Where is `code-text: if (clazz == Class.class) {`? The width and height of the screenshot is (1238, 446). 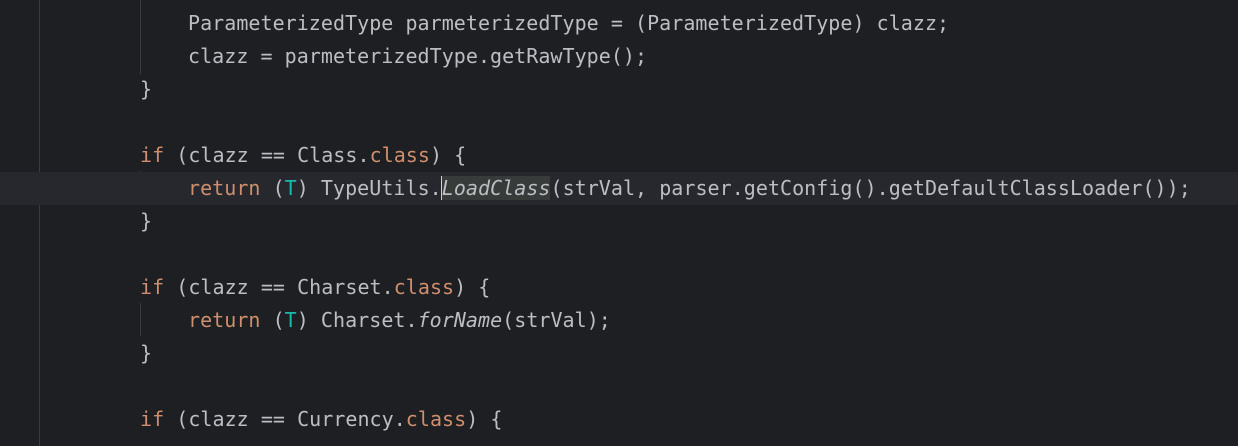 code-text: if (clazz == Class.class) { is located at coordinates (303, 155).